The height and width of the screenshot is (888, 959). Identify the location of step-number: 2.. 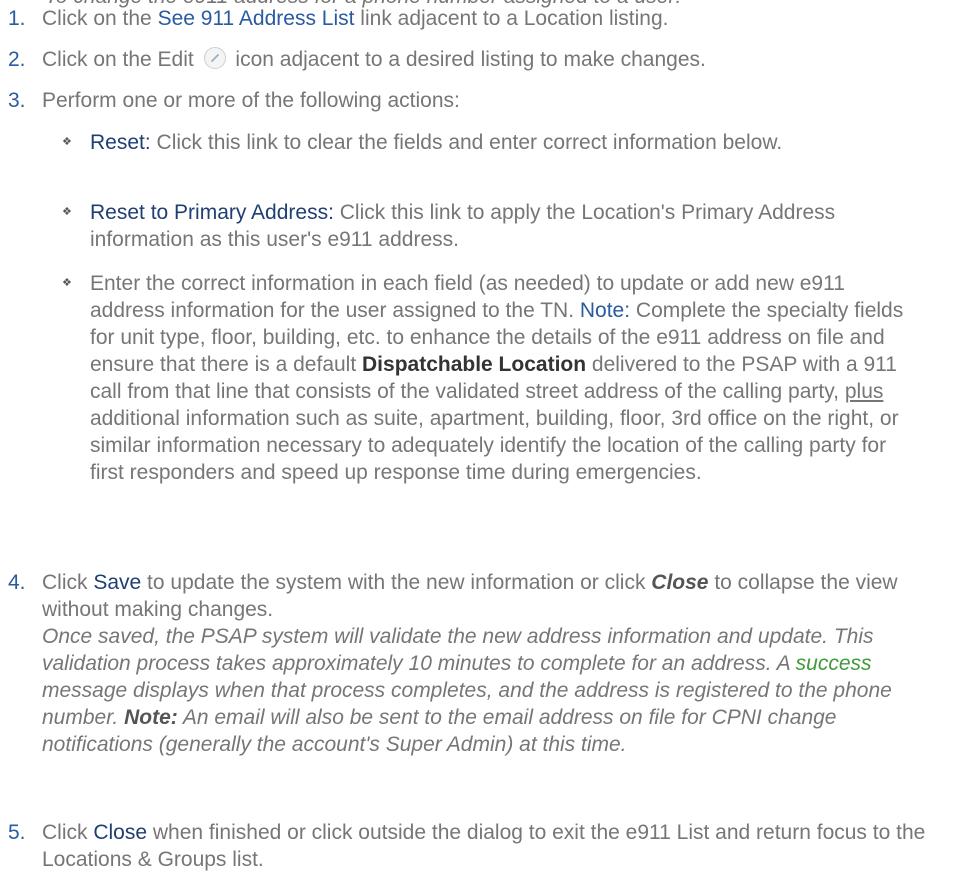
(17, 59).